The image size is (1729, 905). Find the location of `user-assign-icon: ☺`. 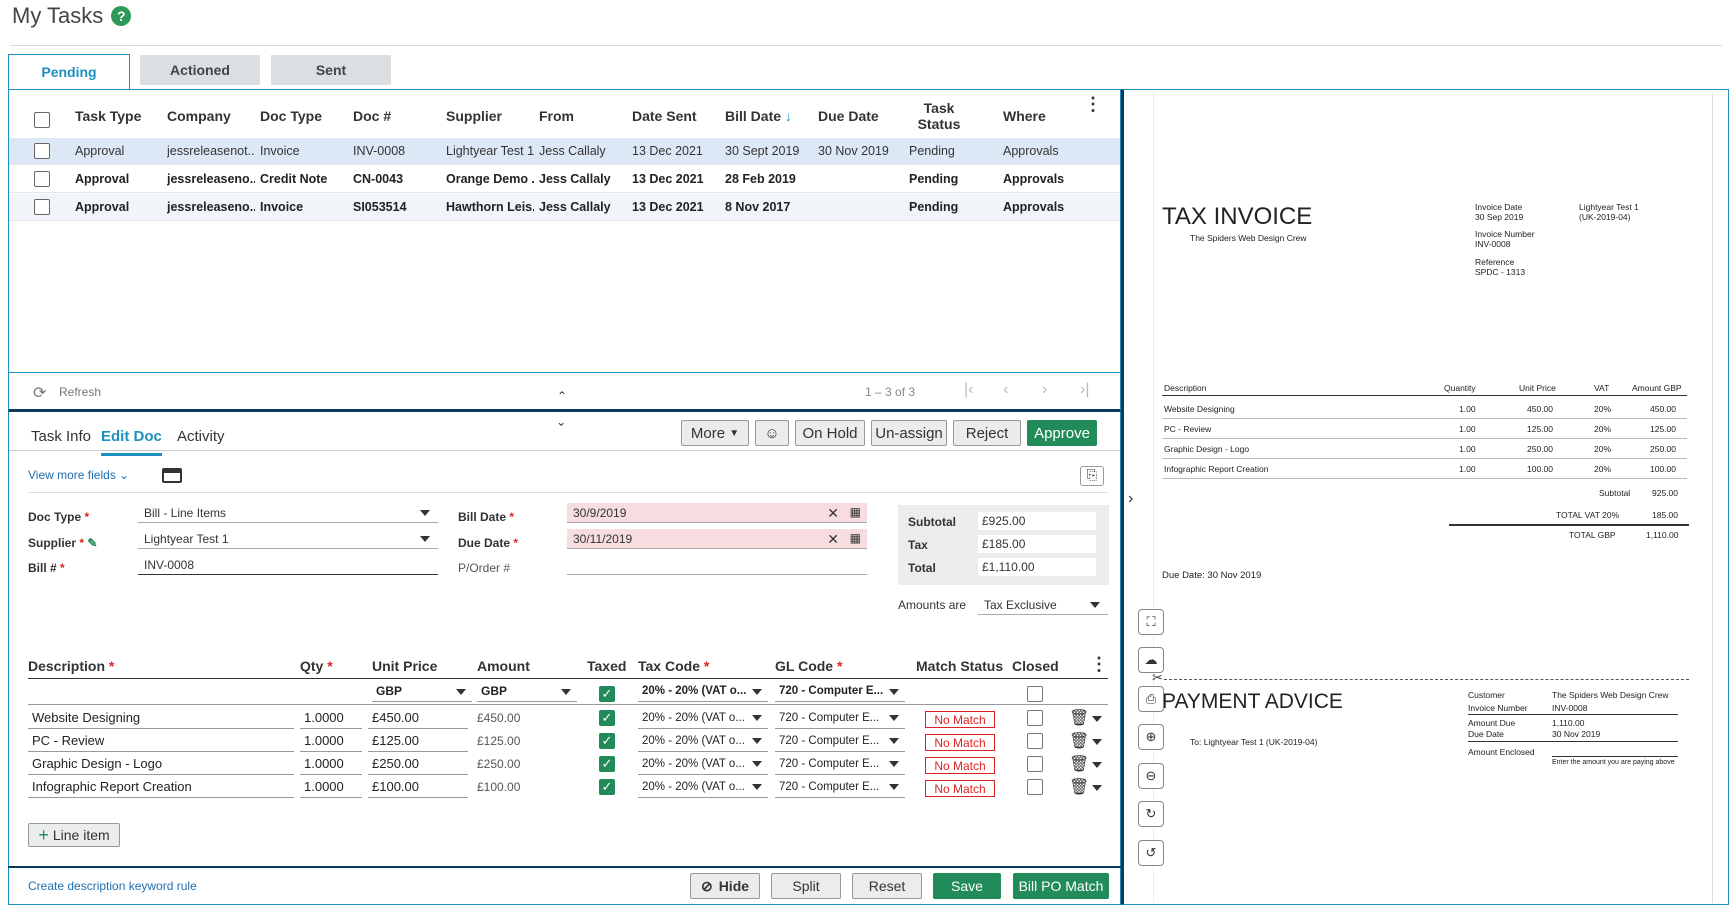

user-assign-icon: ☺ is located at coordinates (772, 433).